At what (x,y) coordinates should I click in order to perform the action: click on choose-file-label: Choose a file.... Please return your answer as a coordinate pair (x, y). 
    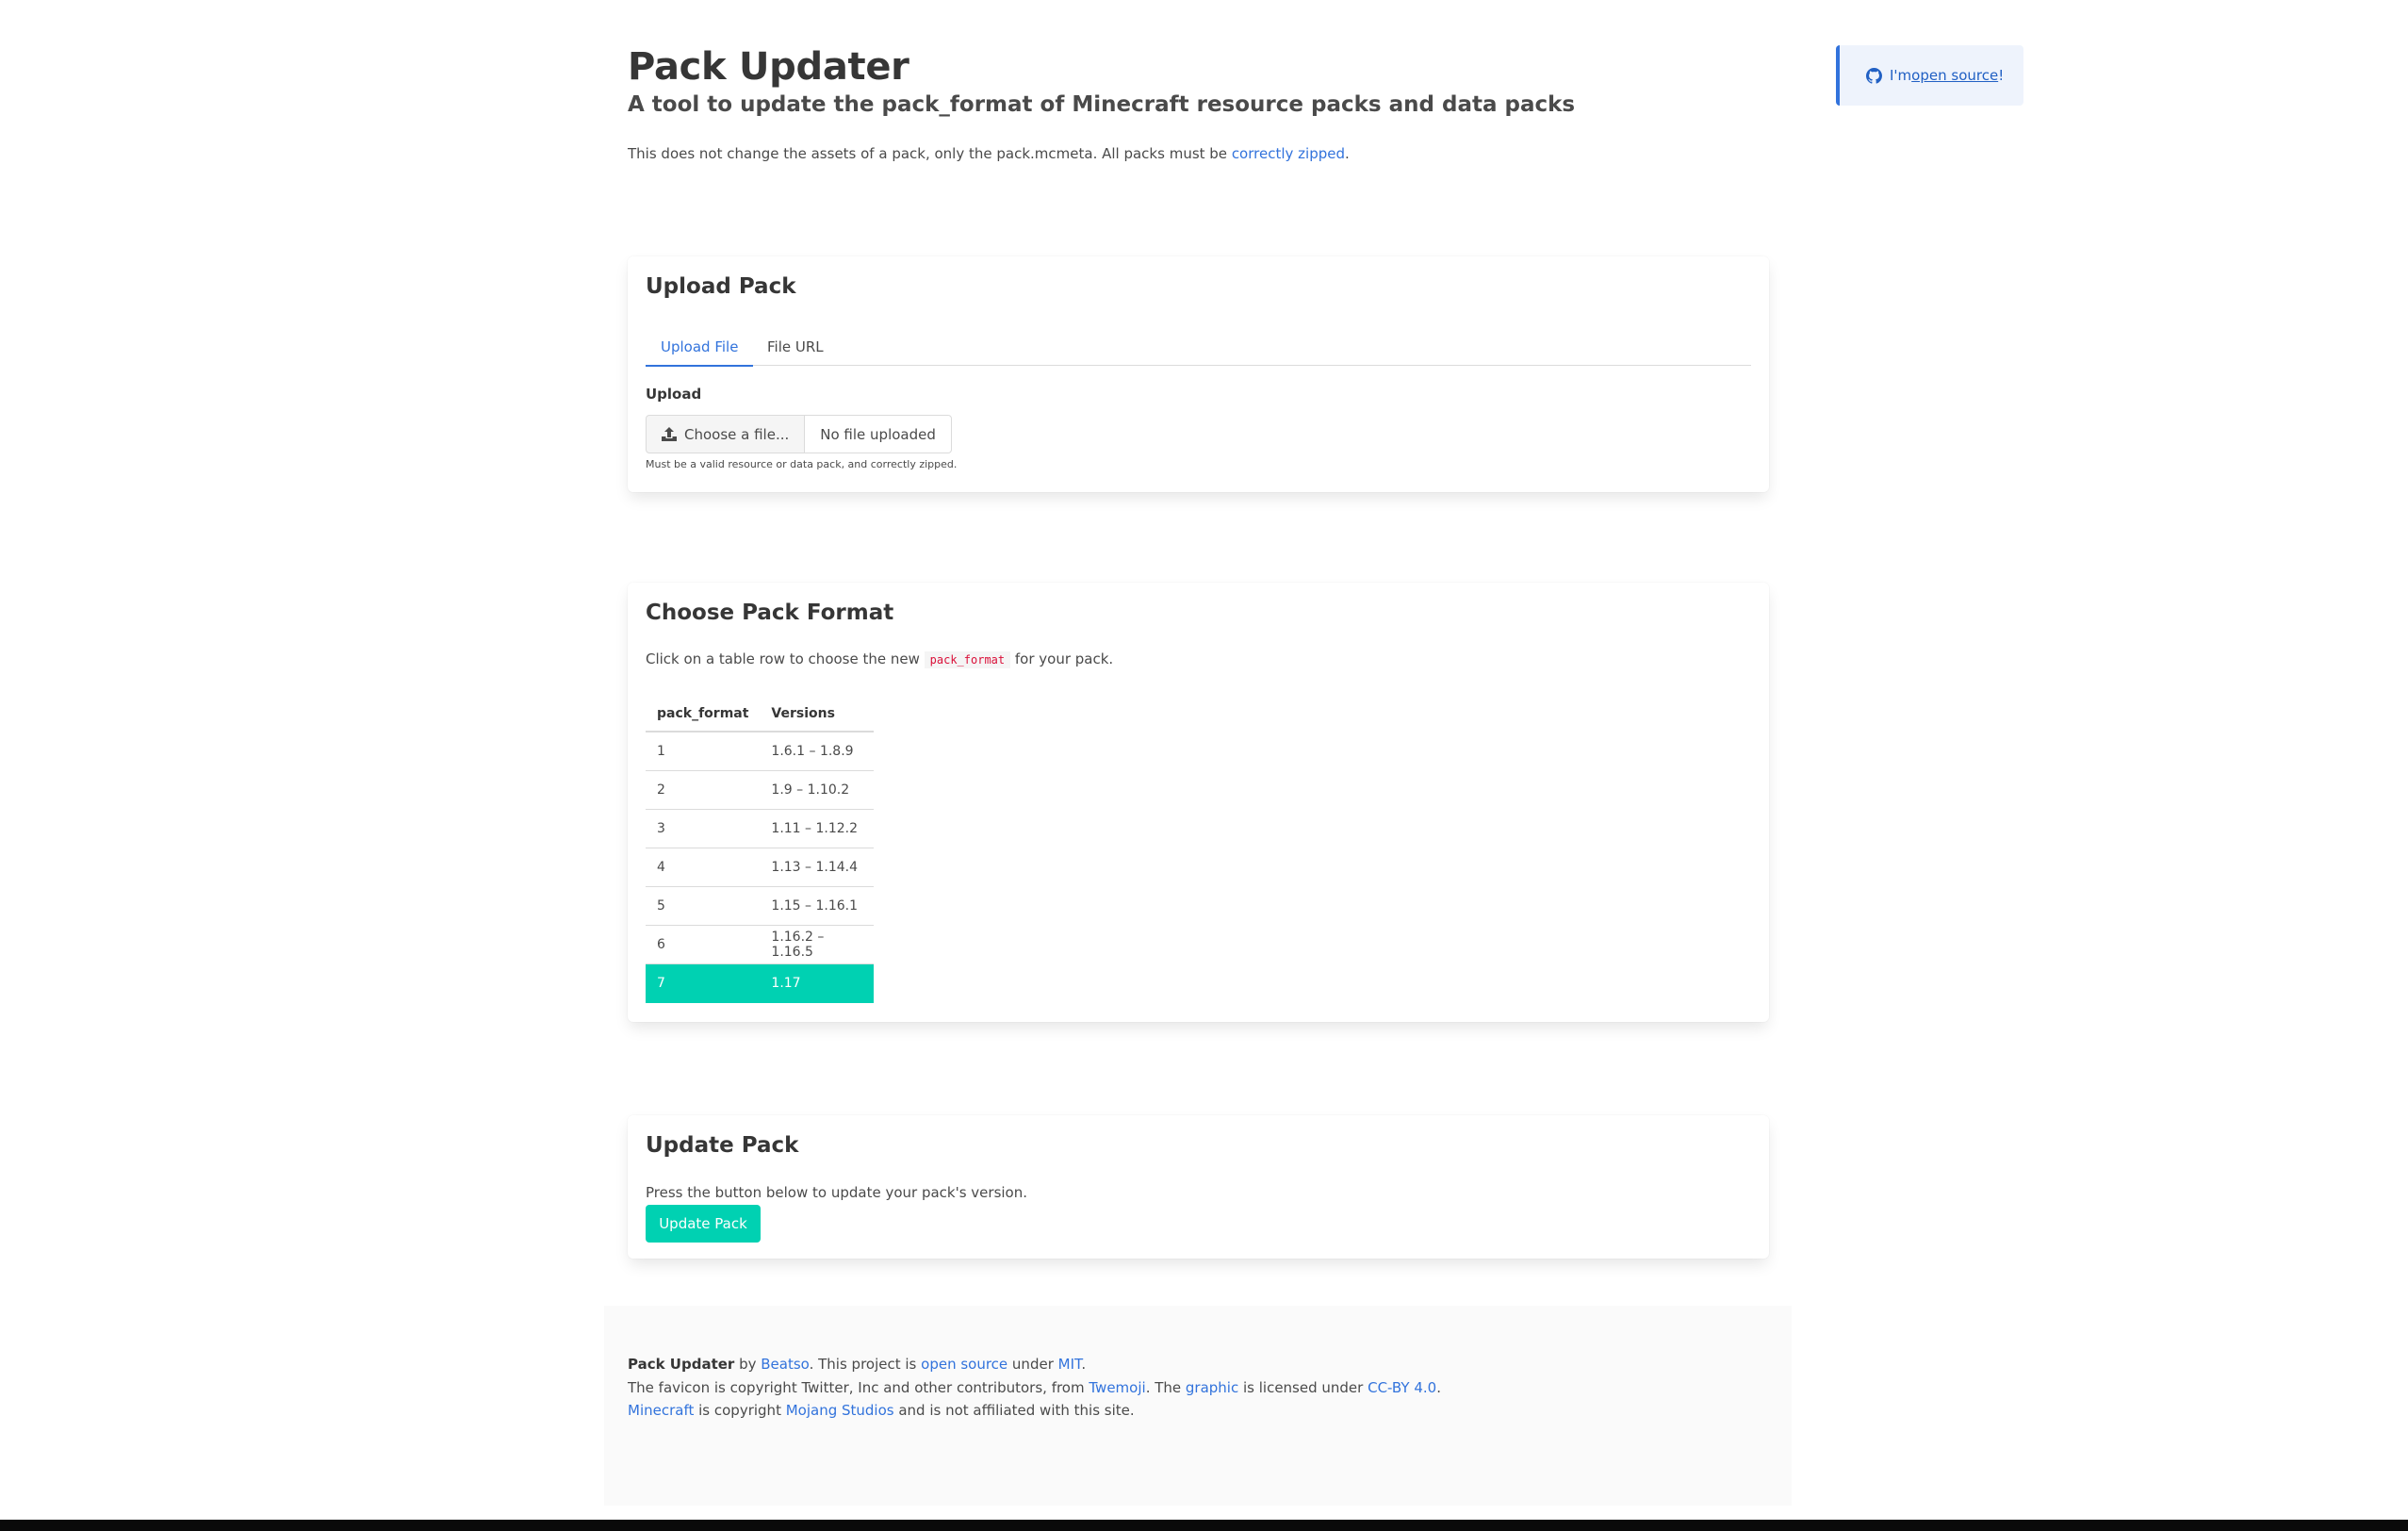
    Looking at the image, I should click on (737, 434).